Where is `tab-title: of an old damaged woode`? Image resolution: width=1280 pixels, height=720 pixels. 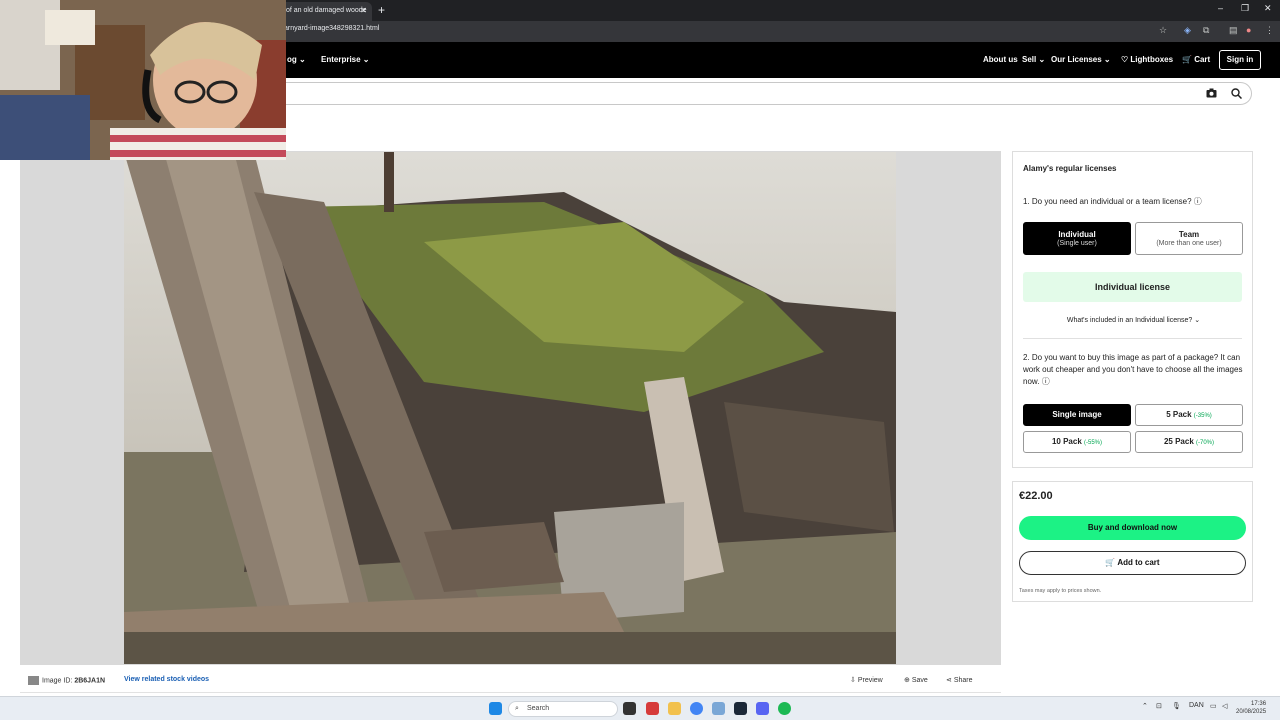
tab-title: of an old damaged woode is located at coordinates (326, 10).